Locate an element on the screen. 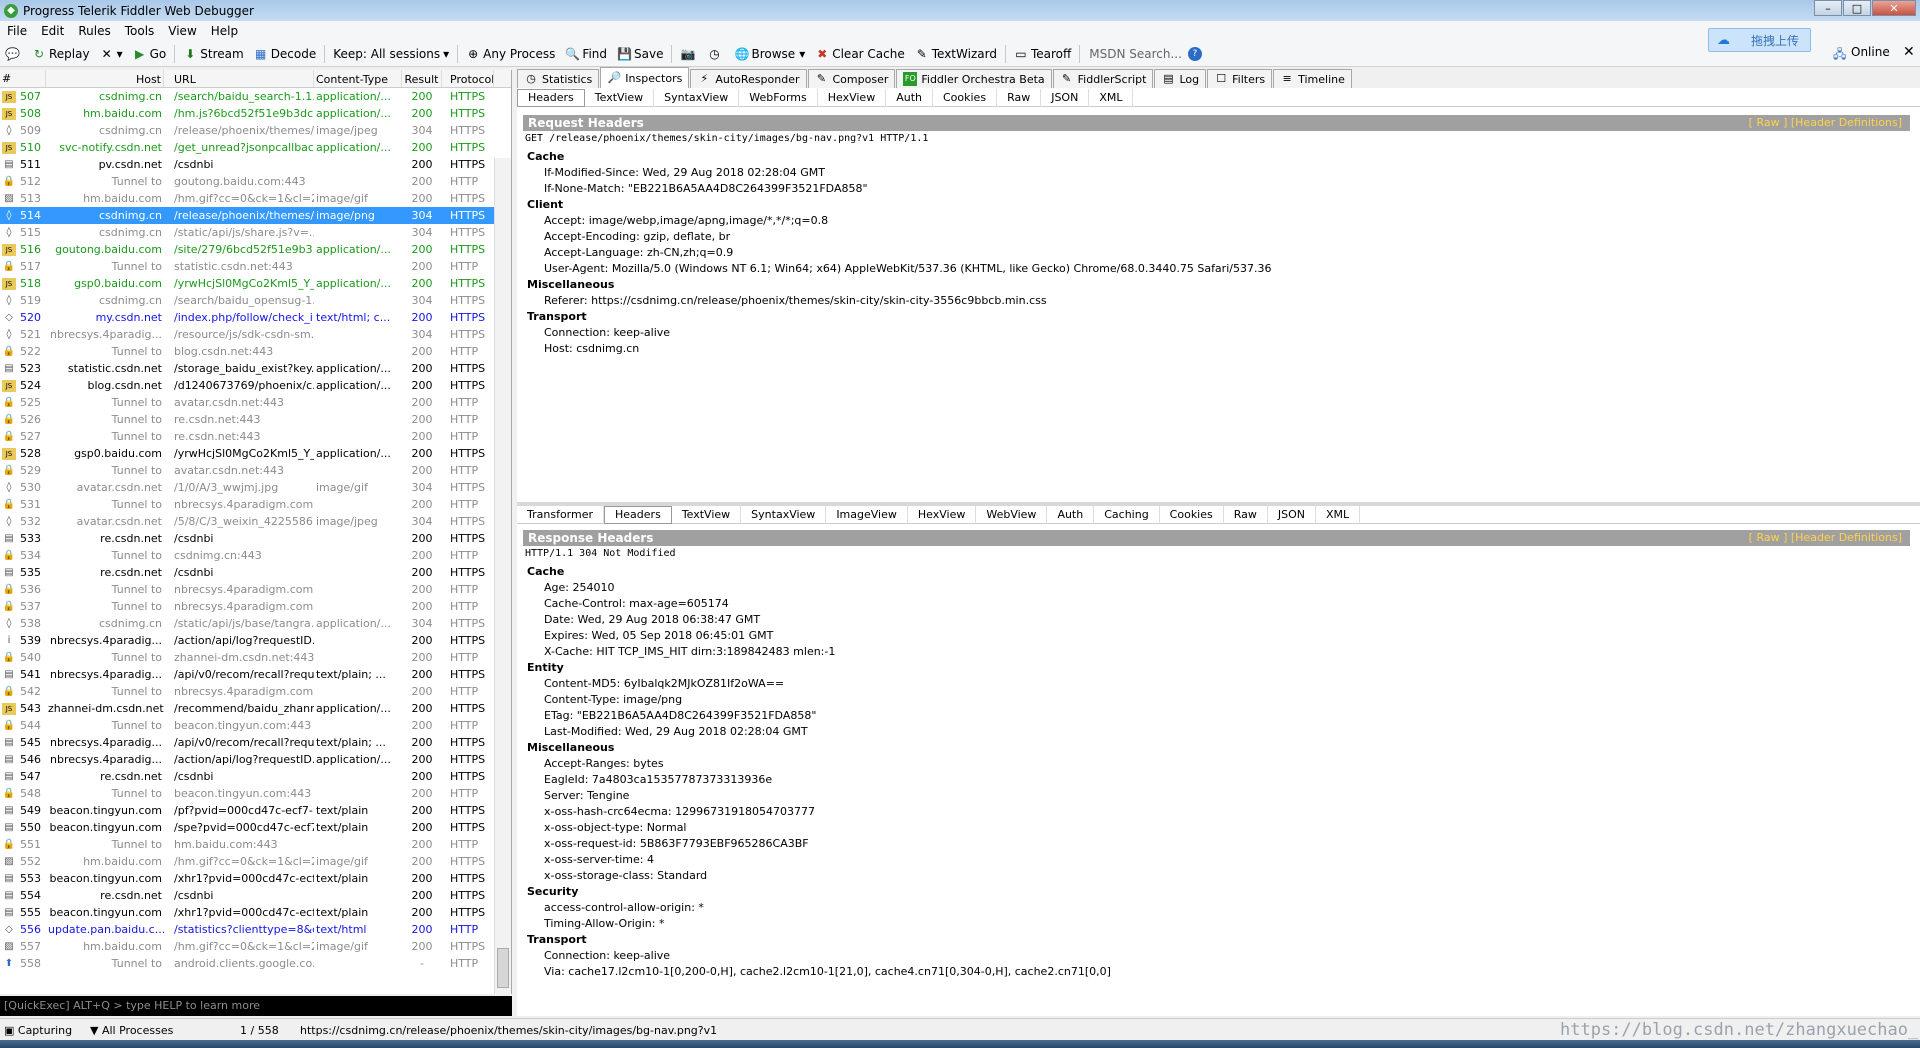 The image size is (1920, 1048). screenshot-button: 📷 is located at coordinates (688, 54).